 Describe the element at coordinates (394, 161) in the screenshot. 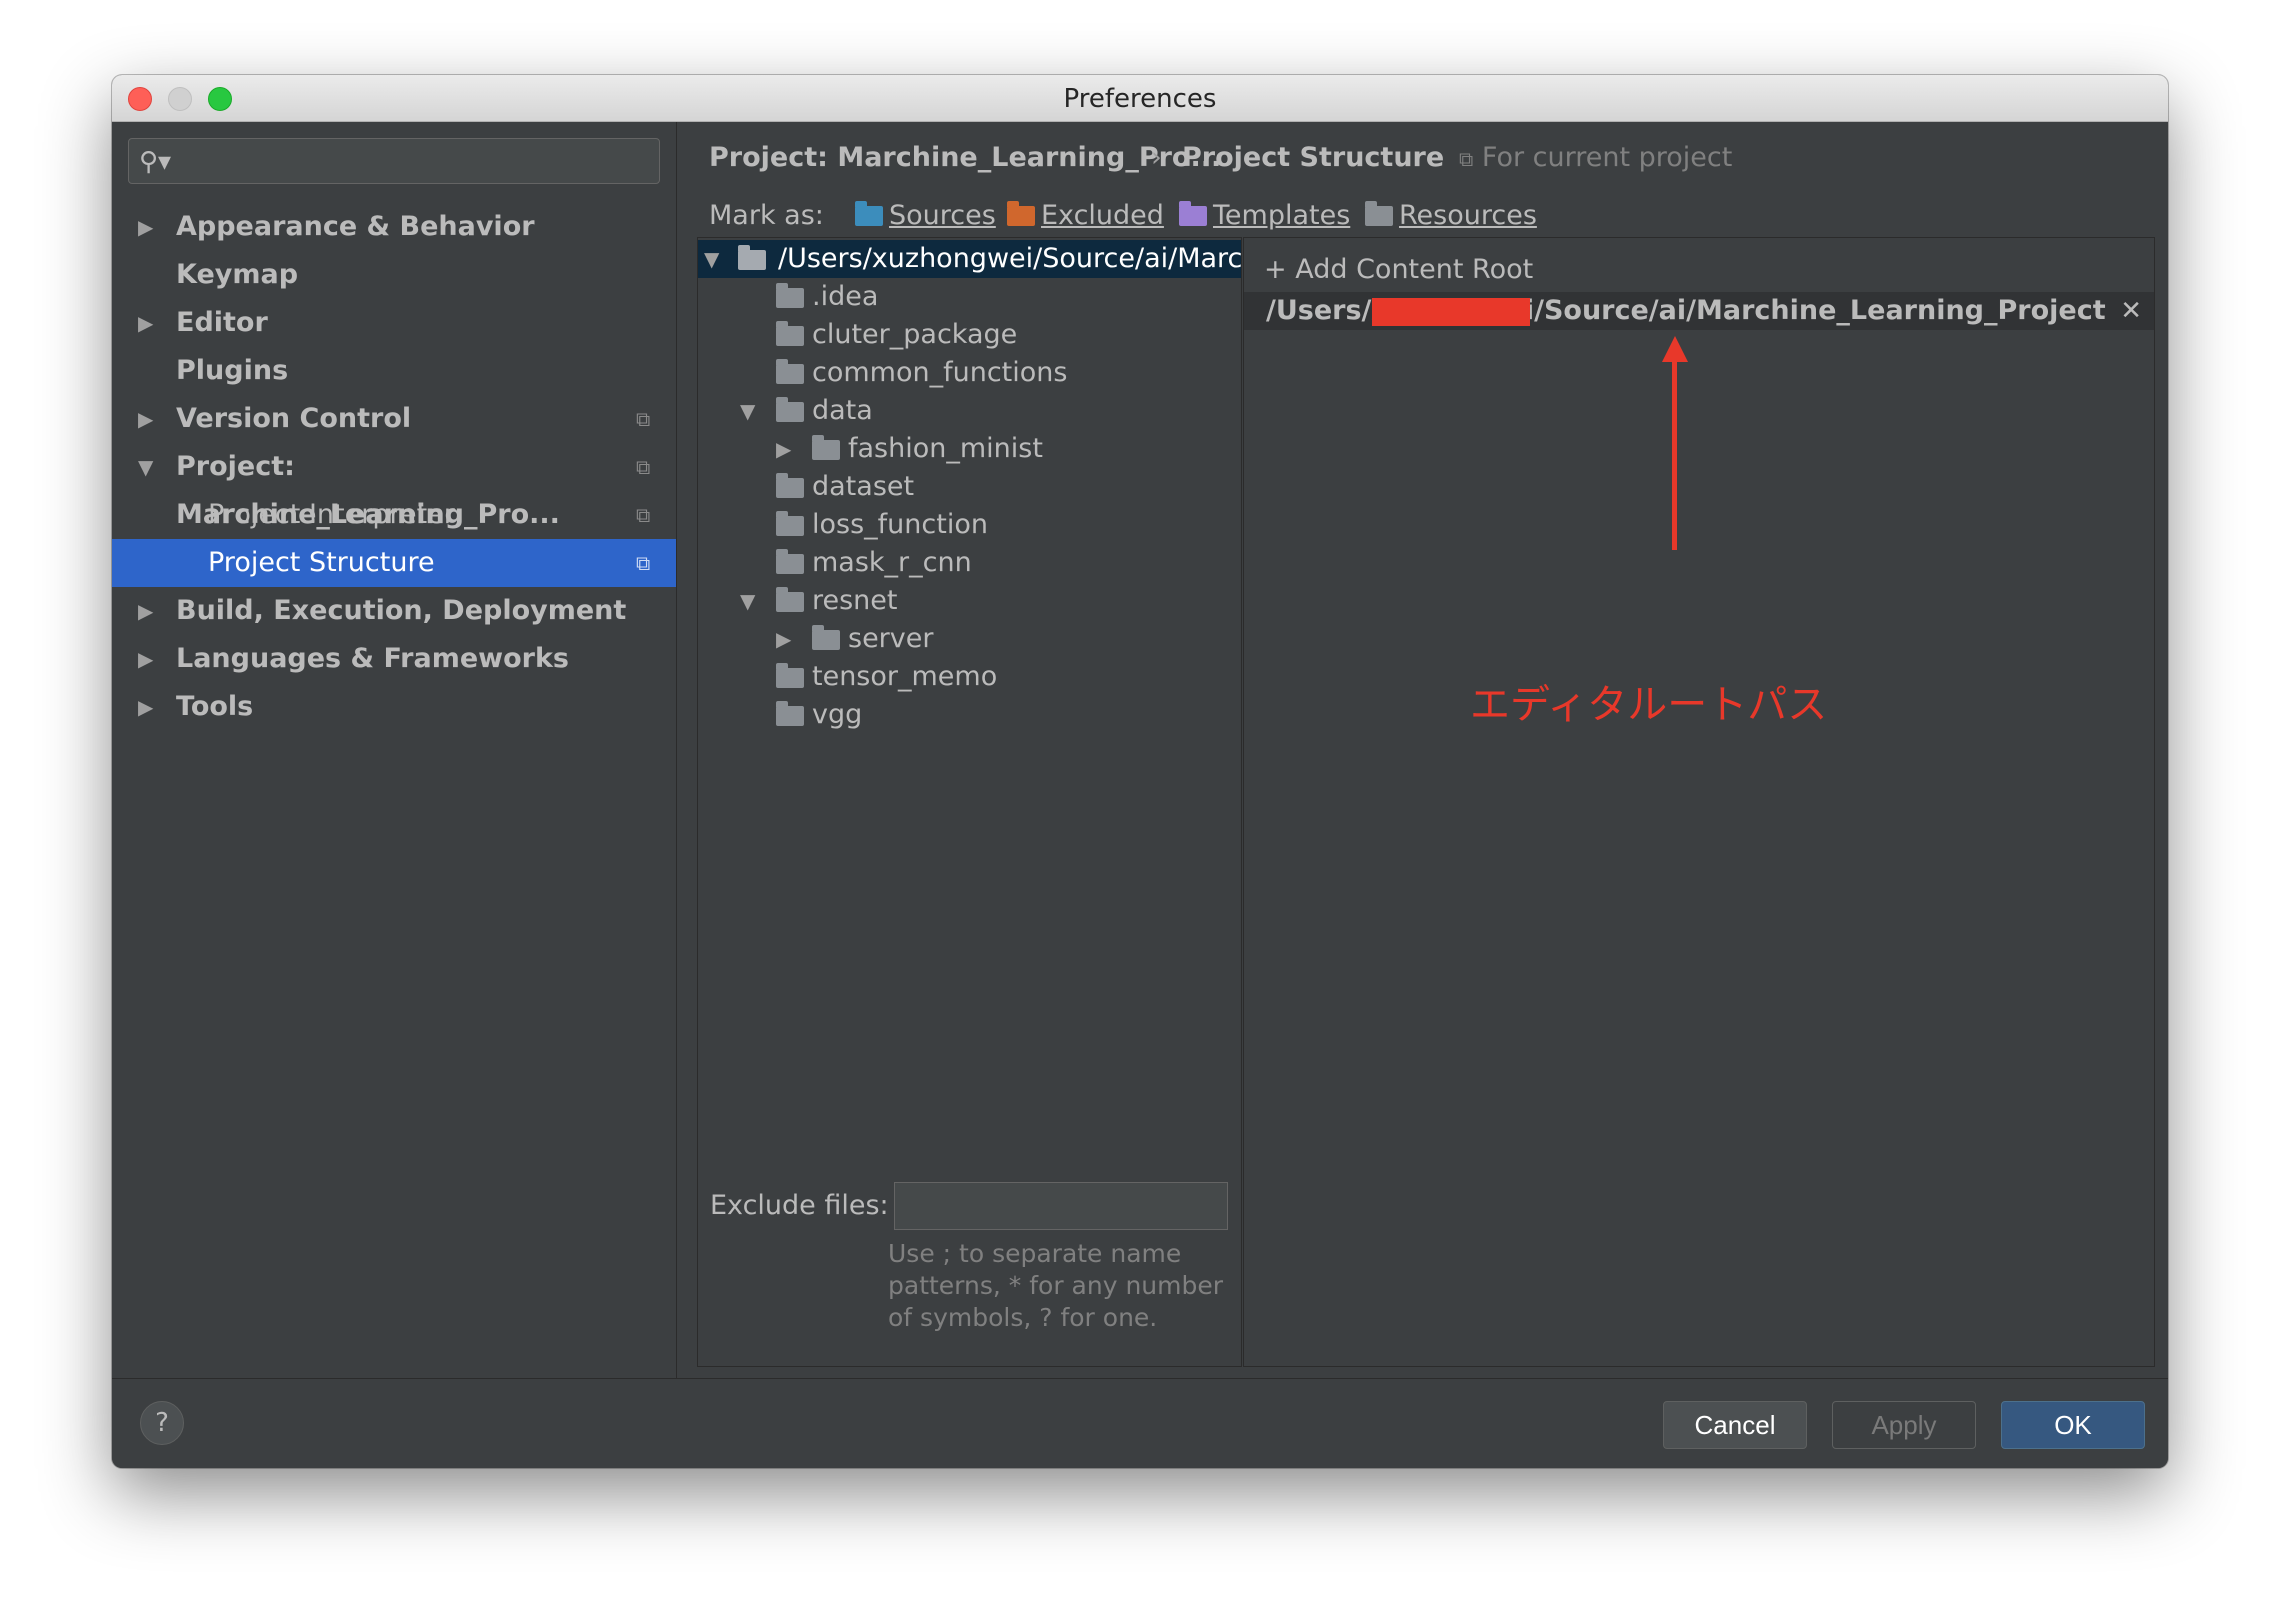

I see `settings-search-input: ⚲▾` at that location.